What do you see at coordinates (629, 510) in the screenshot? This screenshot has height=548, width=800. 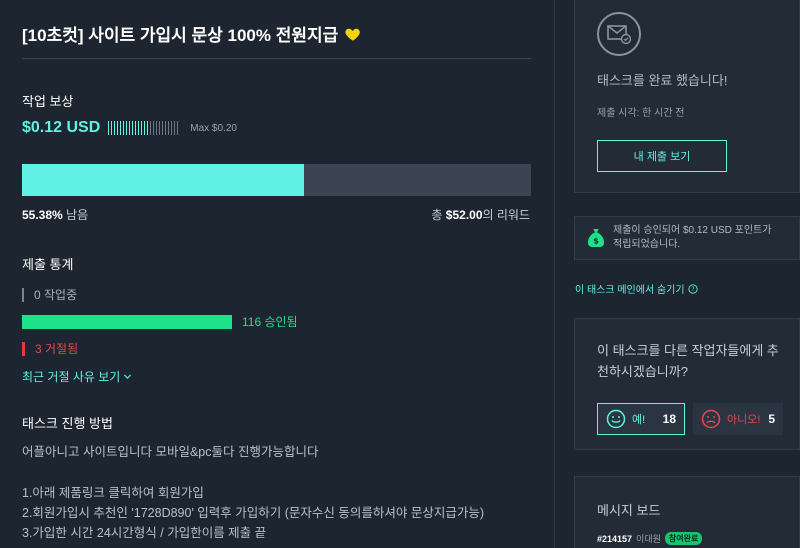 I see `message-board-title: 메시지 보드` at bounding box center [629, 510].